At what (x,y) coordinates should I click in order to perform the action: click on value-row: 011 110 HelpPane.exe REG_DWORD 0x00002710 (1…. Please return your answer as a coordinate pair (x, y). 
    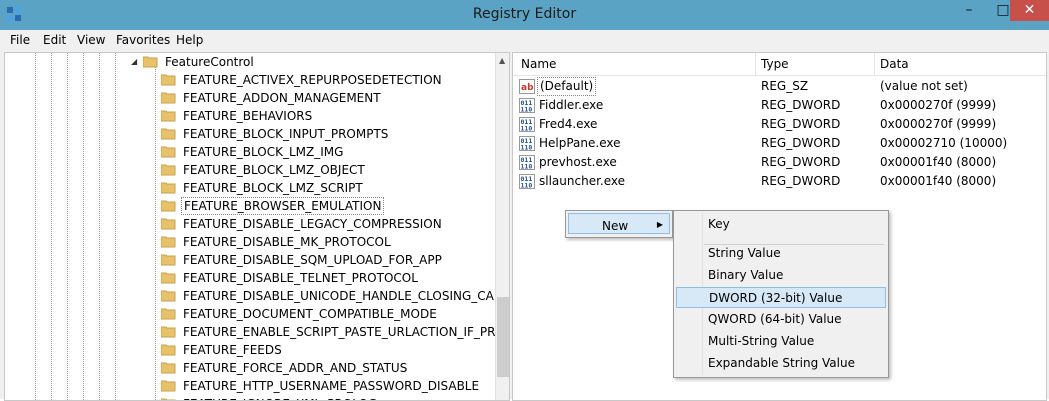
    Looking at the image, I should click on (779, 143).